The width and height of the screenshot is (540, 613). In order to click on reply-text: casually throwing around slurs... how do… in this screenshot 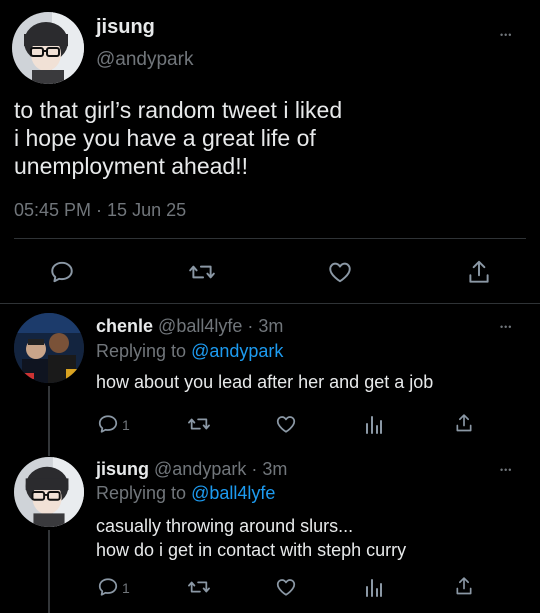, I will do `click(251, 538)`.